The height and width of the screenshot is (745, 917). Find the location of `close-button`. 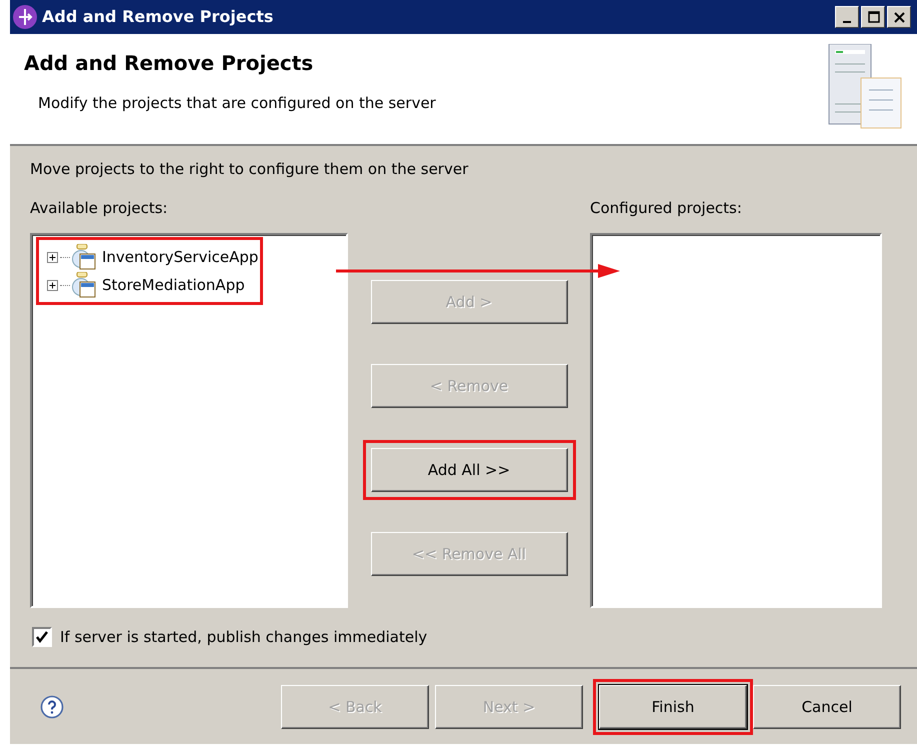

close-button is located at coordinates (899, 17).